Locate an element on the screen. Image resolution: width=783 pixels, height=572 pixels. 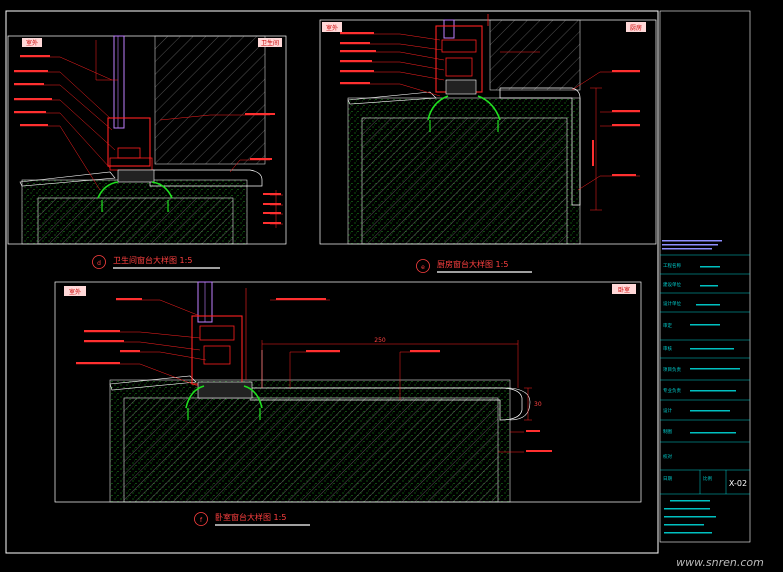
tb-row-6: 专业负责 is located at coordinates (672, 390).